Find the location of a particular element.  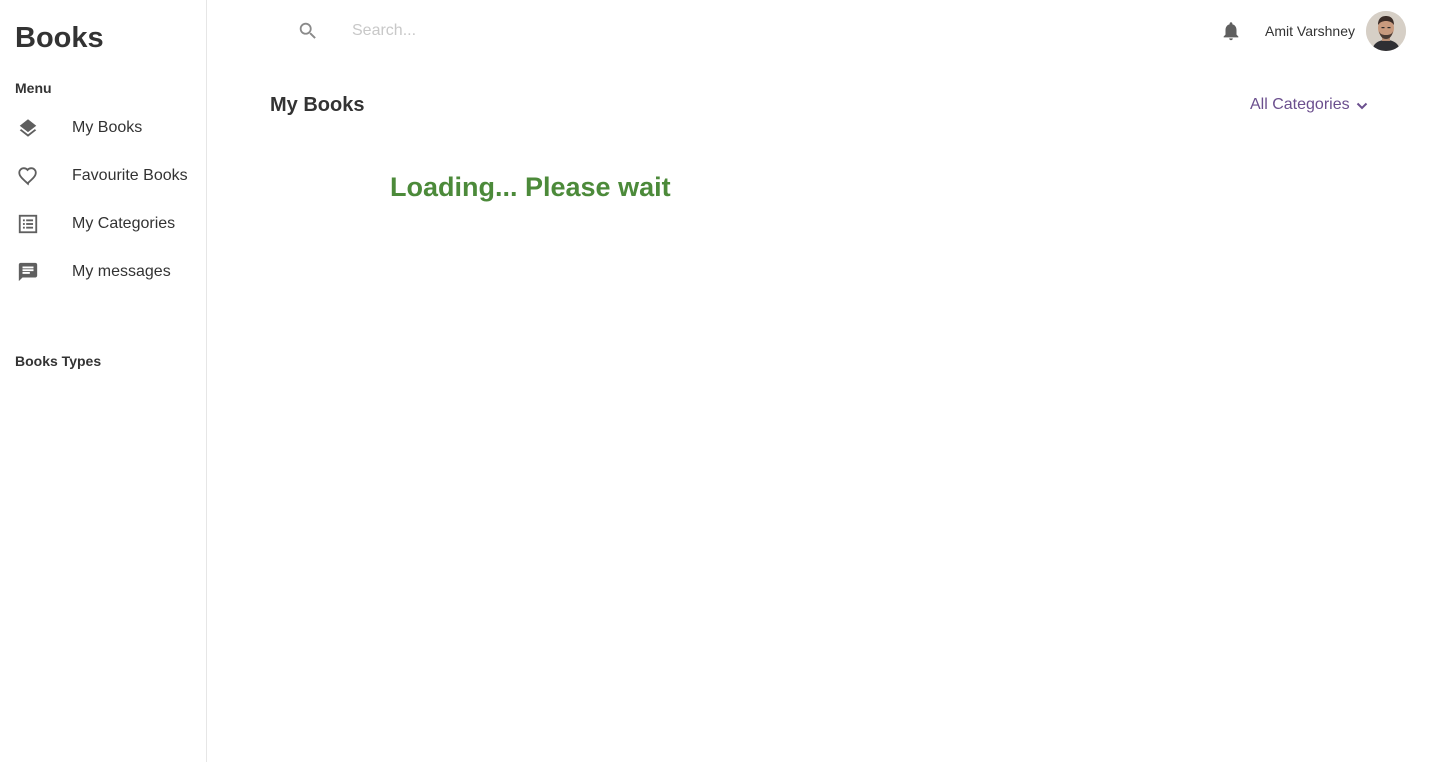

sidebar-item-my-books: My Books is located at coordinates (103, 128).